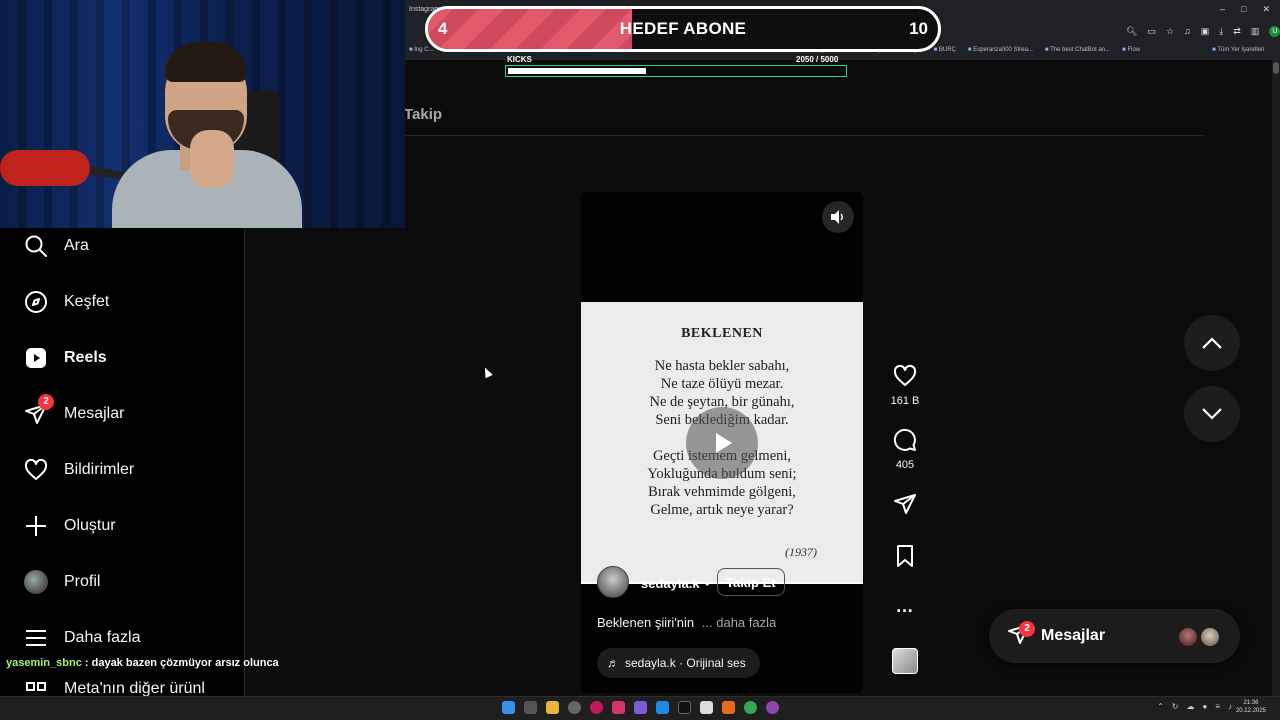  I want to click on sidebar-item-more: Daha fazla, so click(82, 638).